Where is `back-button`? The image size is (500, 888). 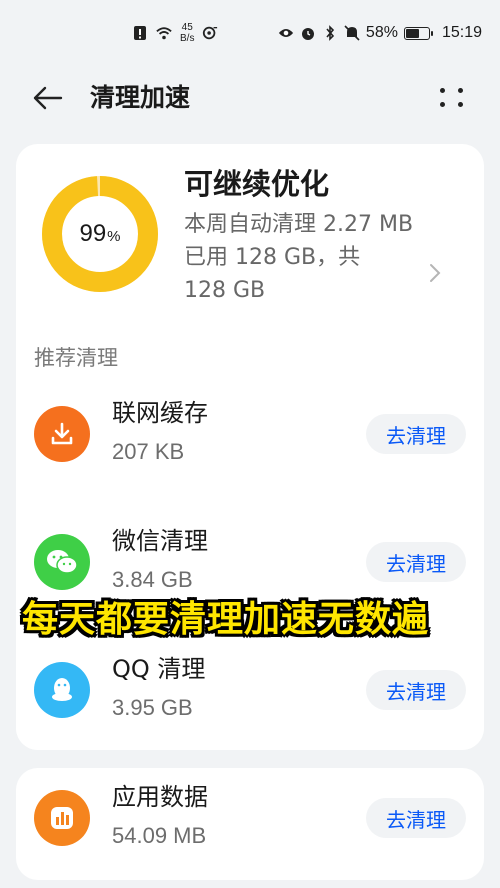
back-button is located at coordinates (48, 98).